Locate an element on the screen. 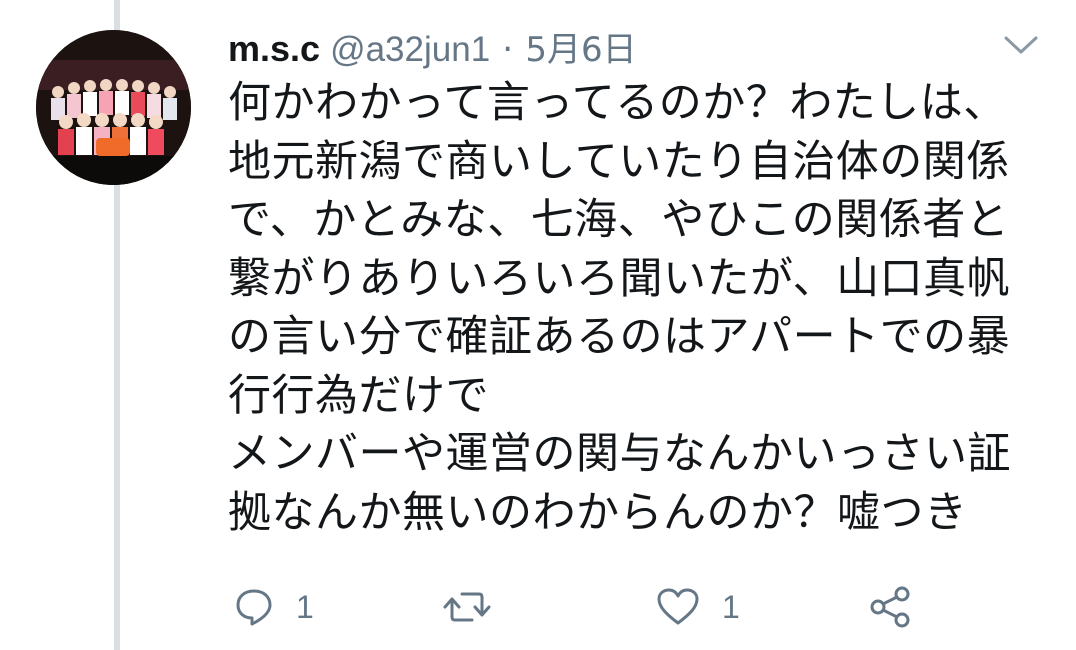  tweet-body-line: の言い分で確証あるのはアパートでの暴 is located at coordinates (619, 337).